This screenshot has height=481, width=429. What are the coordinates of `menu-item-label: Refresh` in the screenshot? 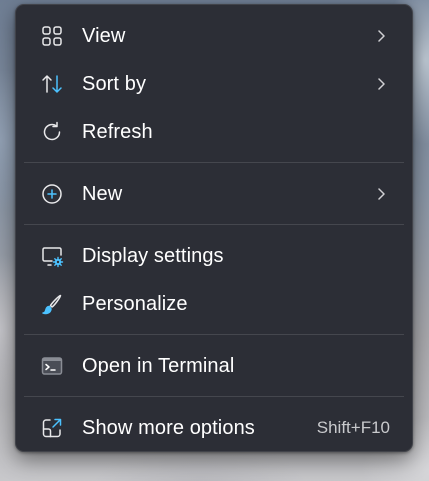 It's located at (117, 131).